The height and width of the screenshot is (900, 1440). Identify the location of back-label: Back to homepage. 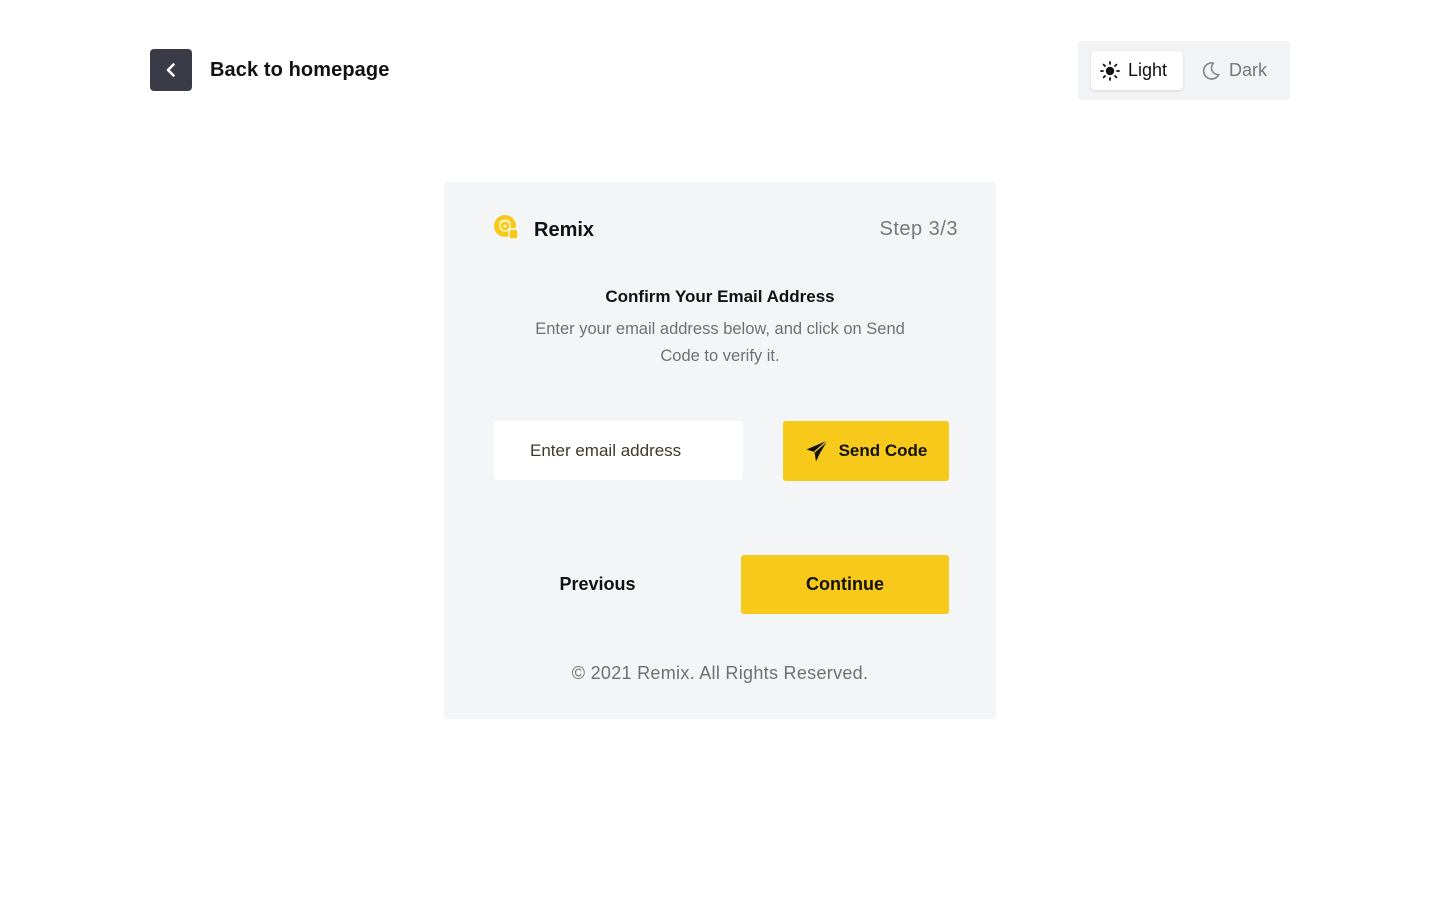
(299, 70).